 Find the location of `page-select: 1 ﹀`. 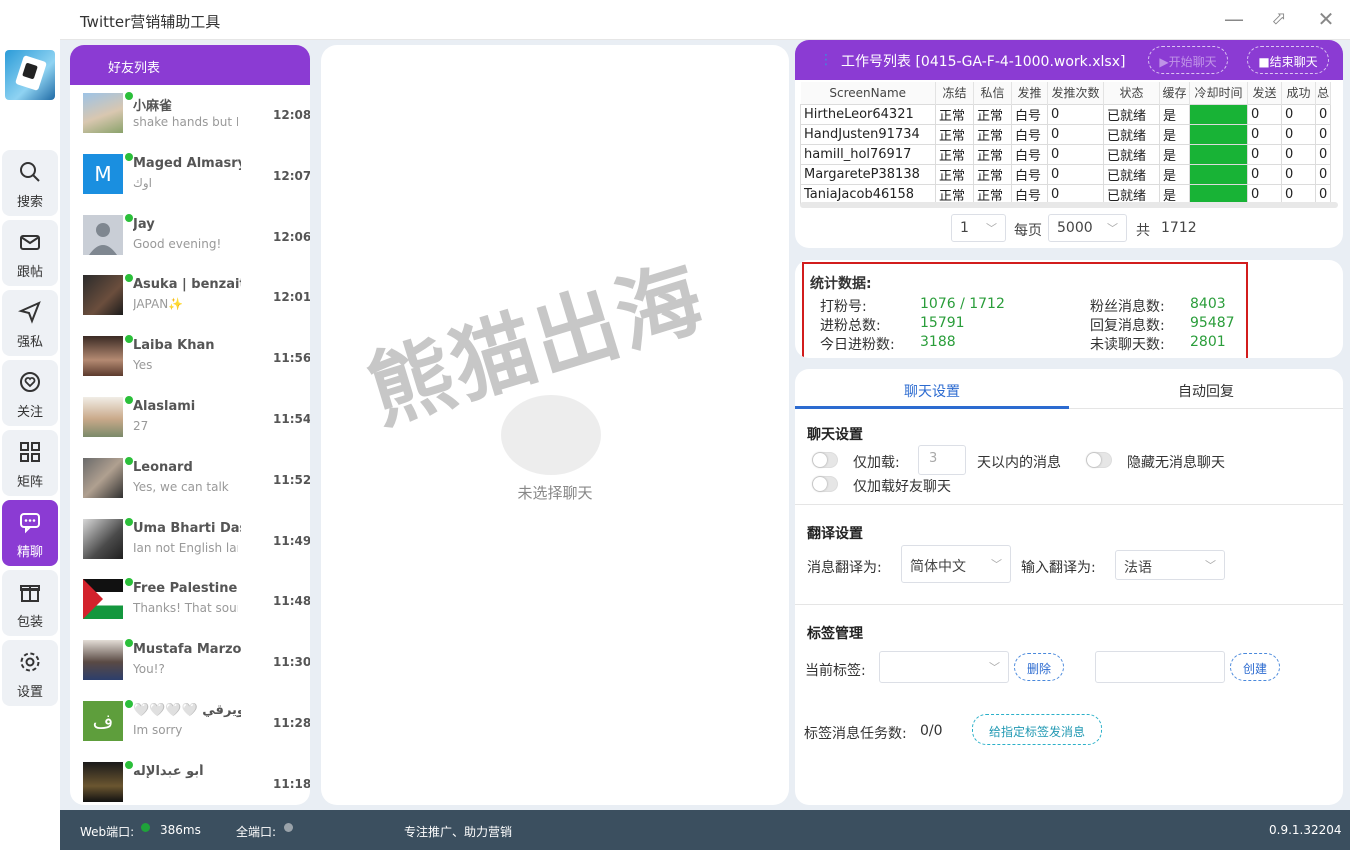

page-select: 1 ﹀ is located at coordinates (978, 228).